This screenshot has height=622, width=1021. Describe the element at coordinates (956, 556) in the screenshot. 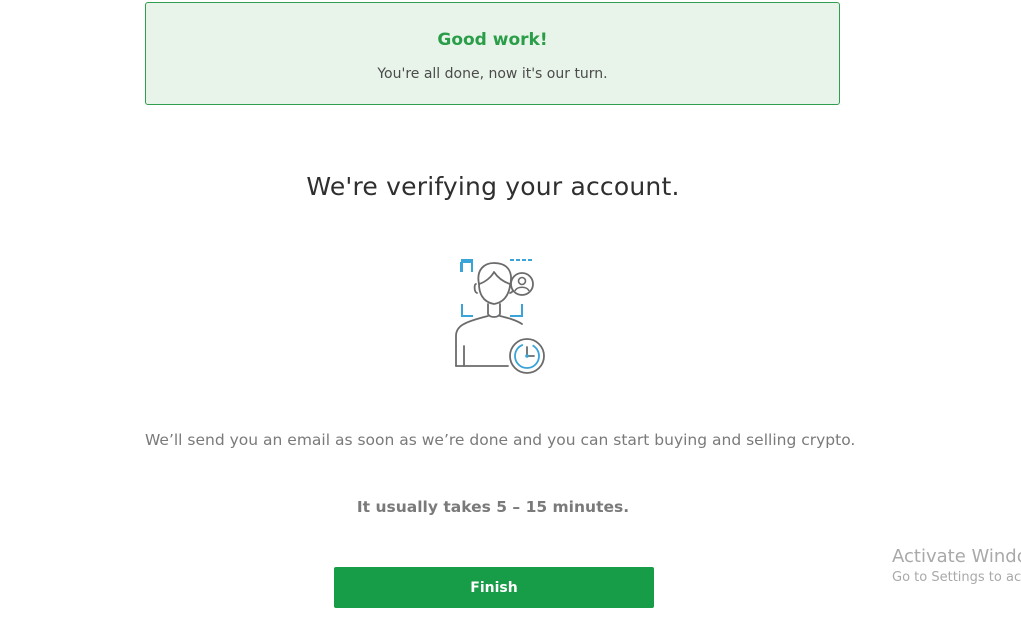

I see `watermark-title: Activate Windows` at that location.